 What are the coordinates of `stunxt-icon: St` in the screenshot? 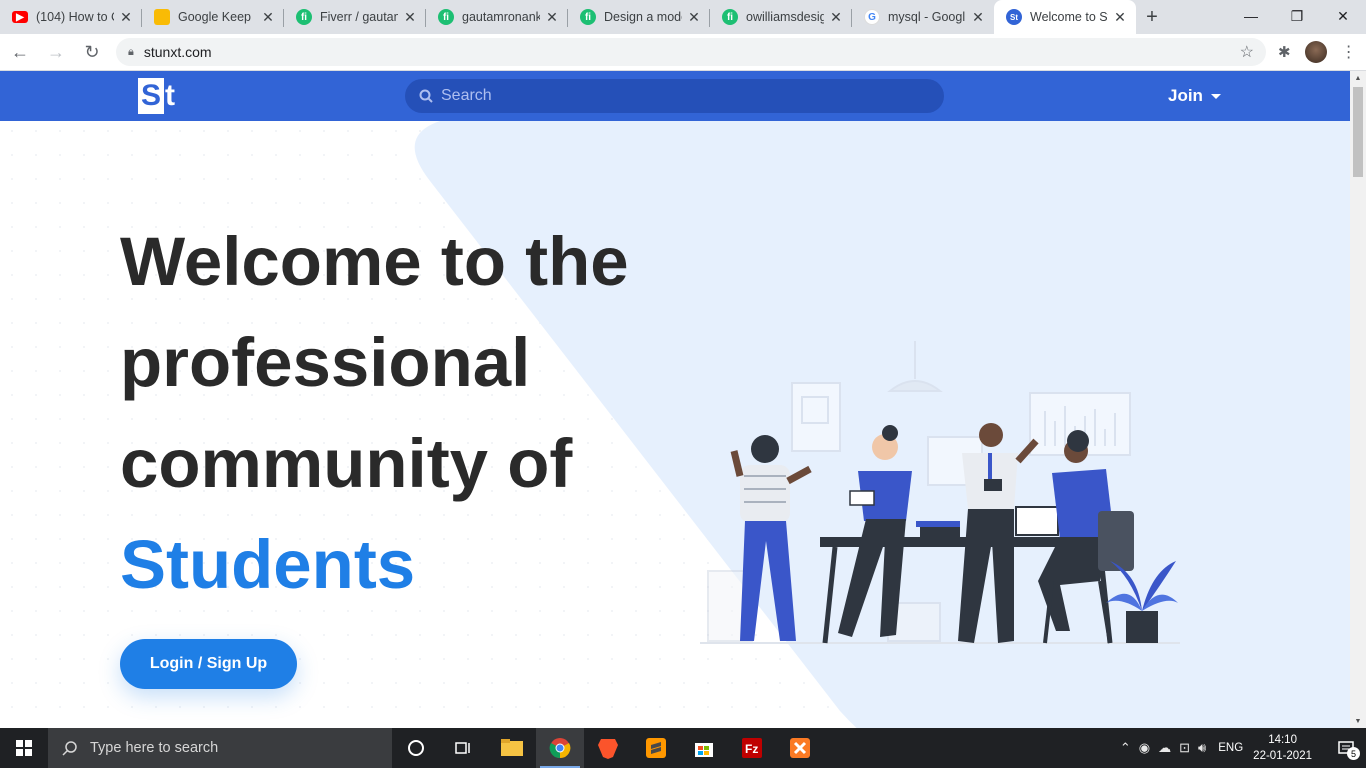 It's located at (1014, 17).